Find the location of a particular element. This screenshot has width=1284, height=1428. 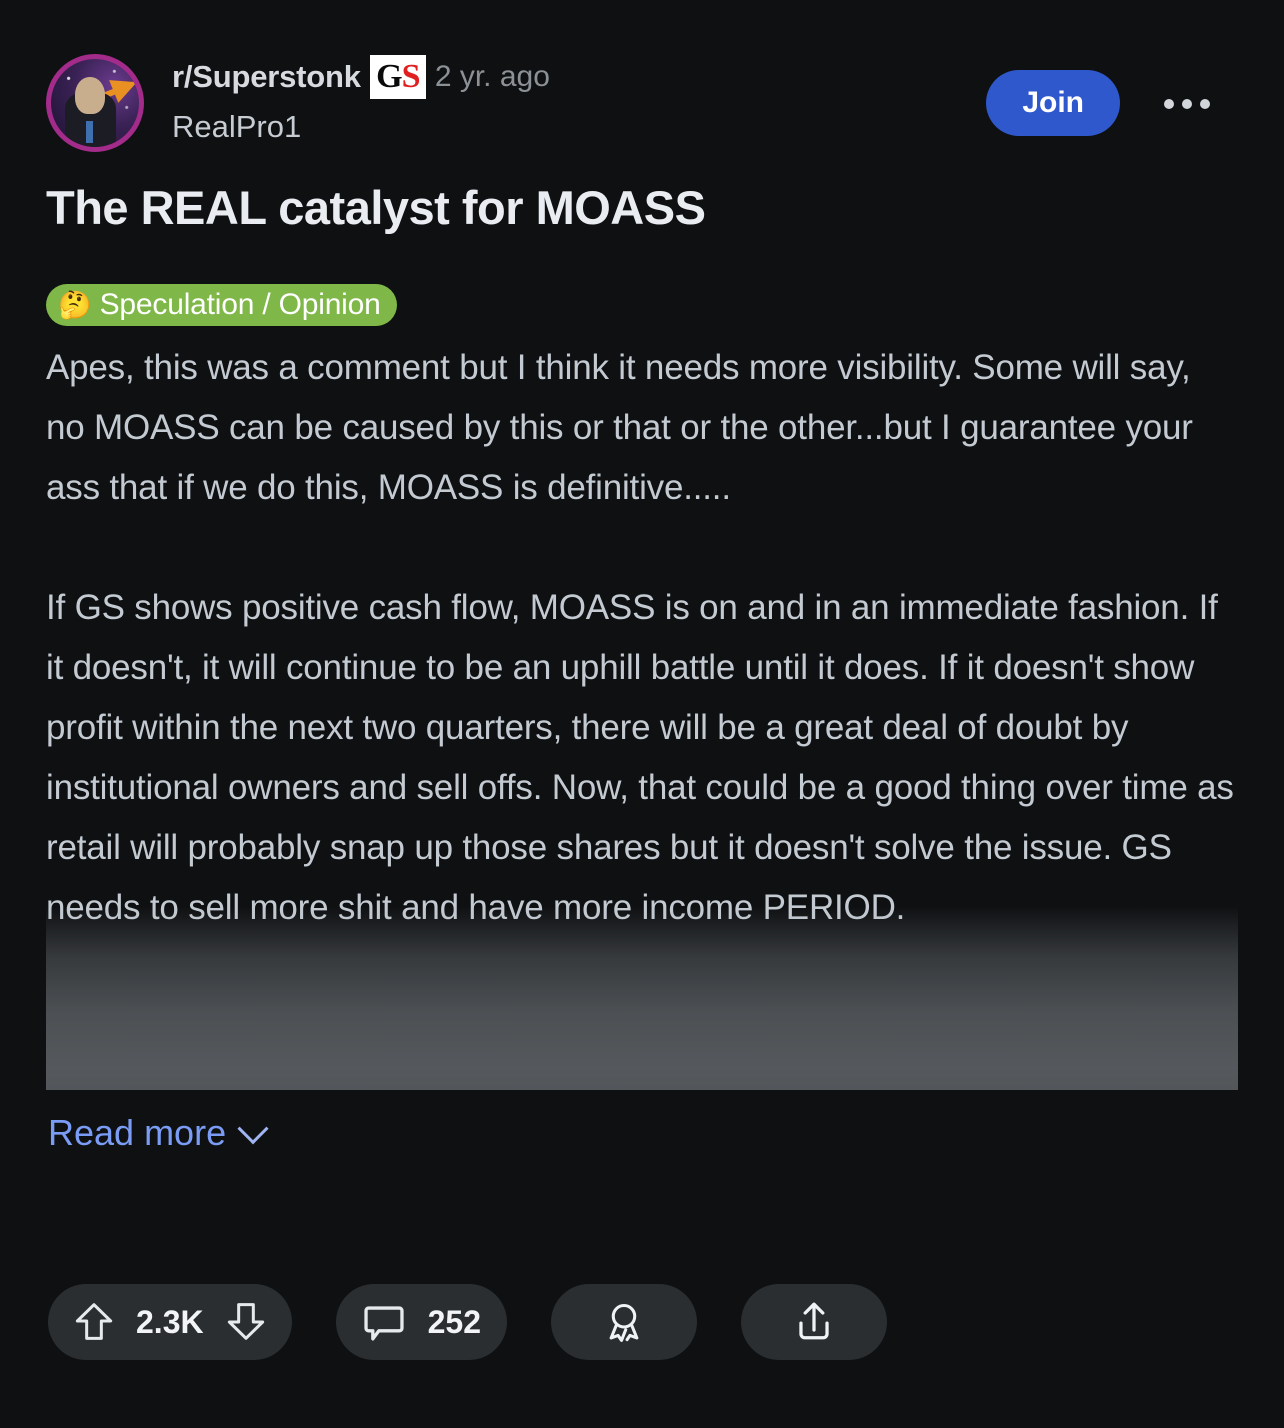

upvote-arrow-icon is located at coordinates (94, 1321).